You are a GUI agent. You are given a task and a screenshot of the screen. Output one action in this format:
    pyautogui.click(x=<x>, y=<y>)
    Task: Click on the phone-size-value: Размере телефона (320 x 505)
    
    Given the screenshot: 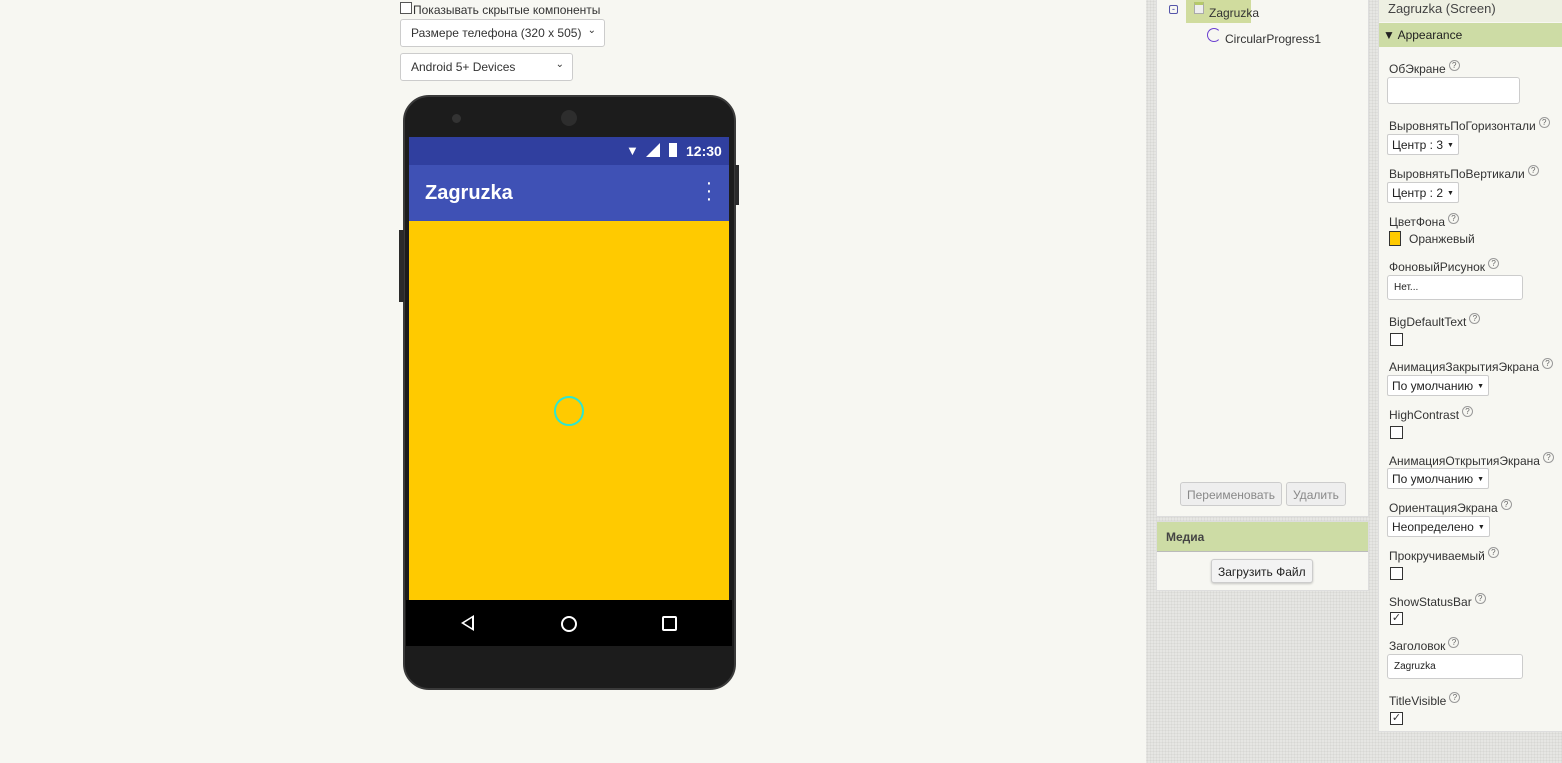 What is the action you would take?
    pyautogui.click(x=496, y=33)
    